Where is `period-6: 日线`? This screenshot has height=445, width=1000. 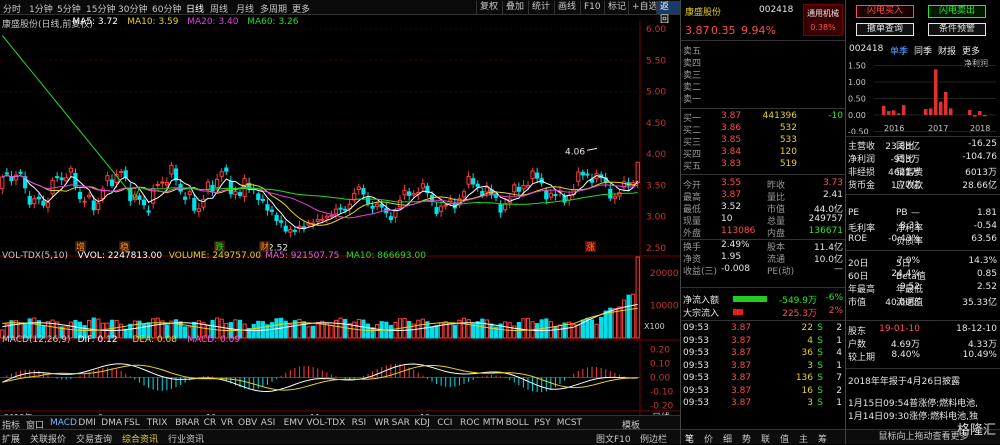
period-6: 日线 is located at coordinates (195, 8).